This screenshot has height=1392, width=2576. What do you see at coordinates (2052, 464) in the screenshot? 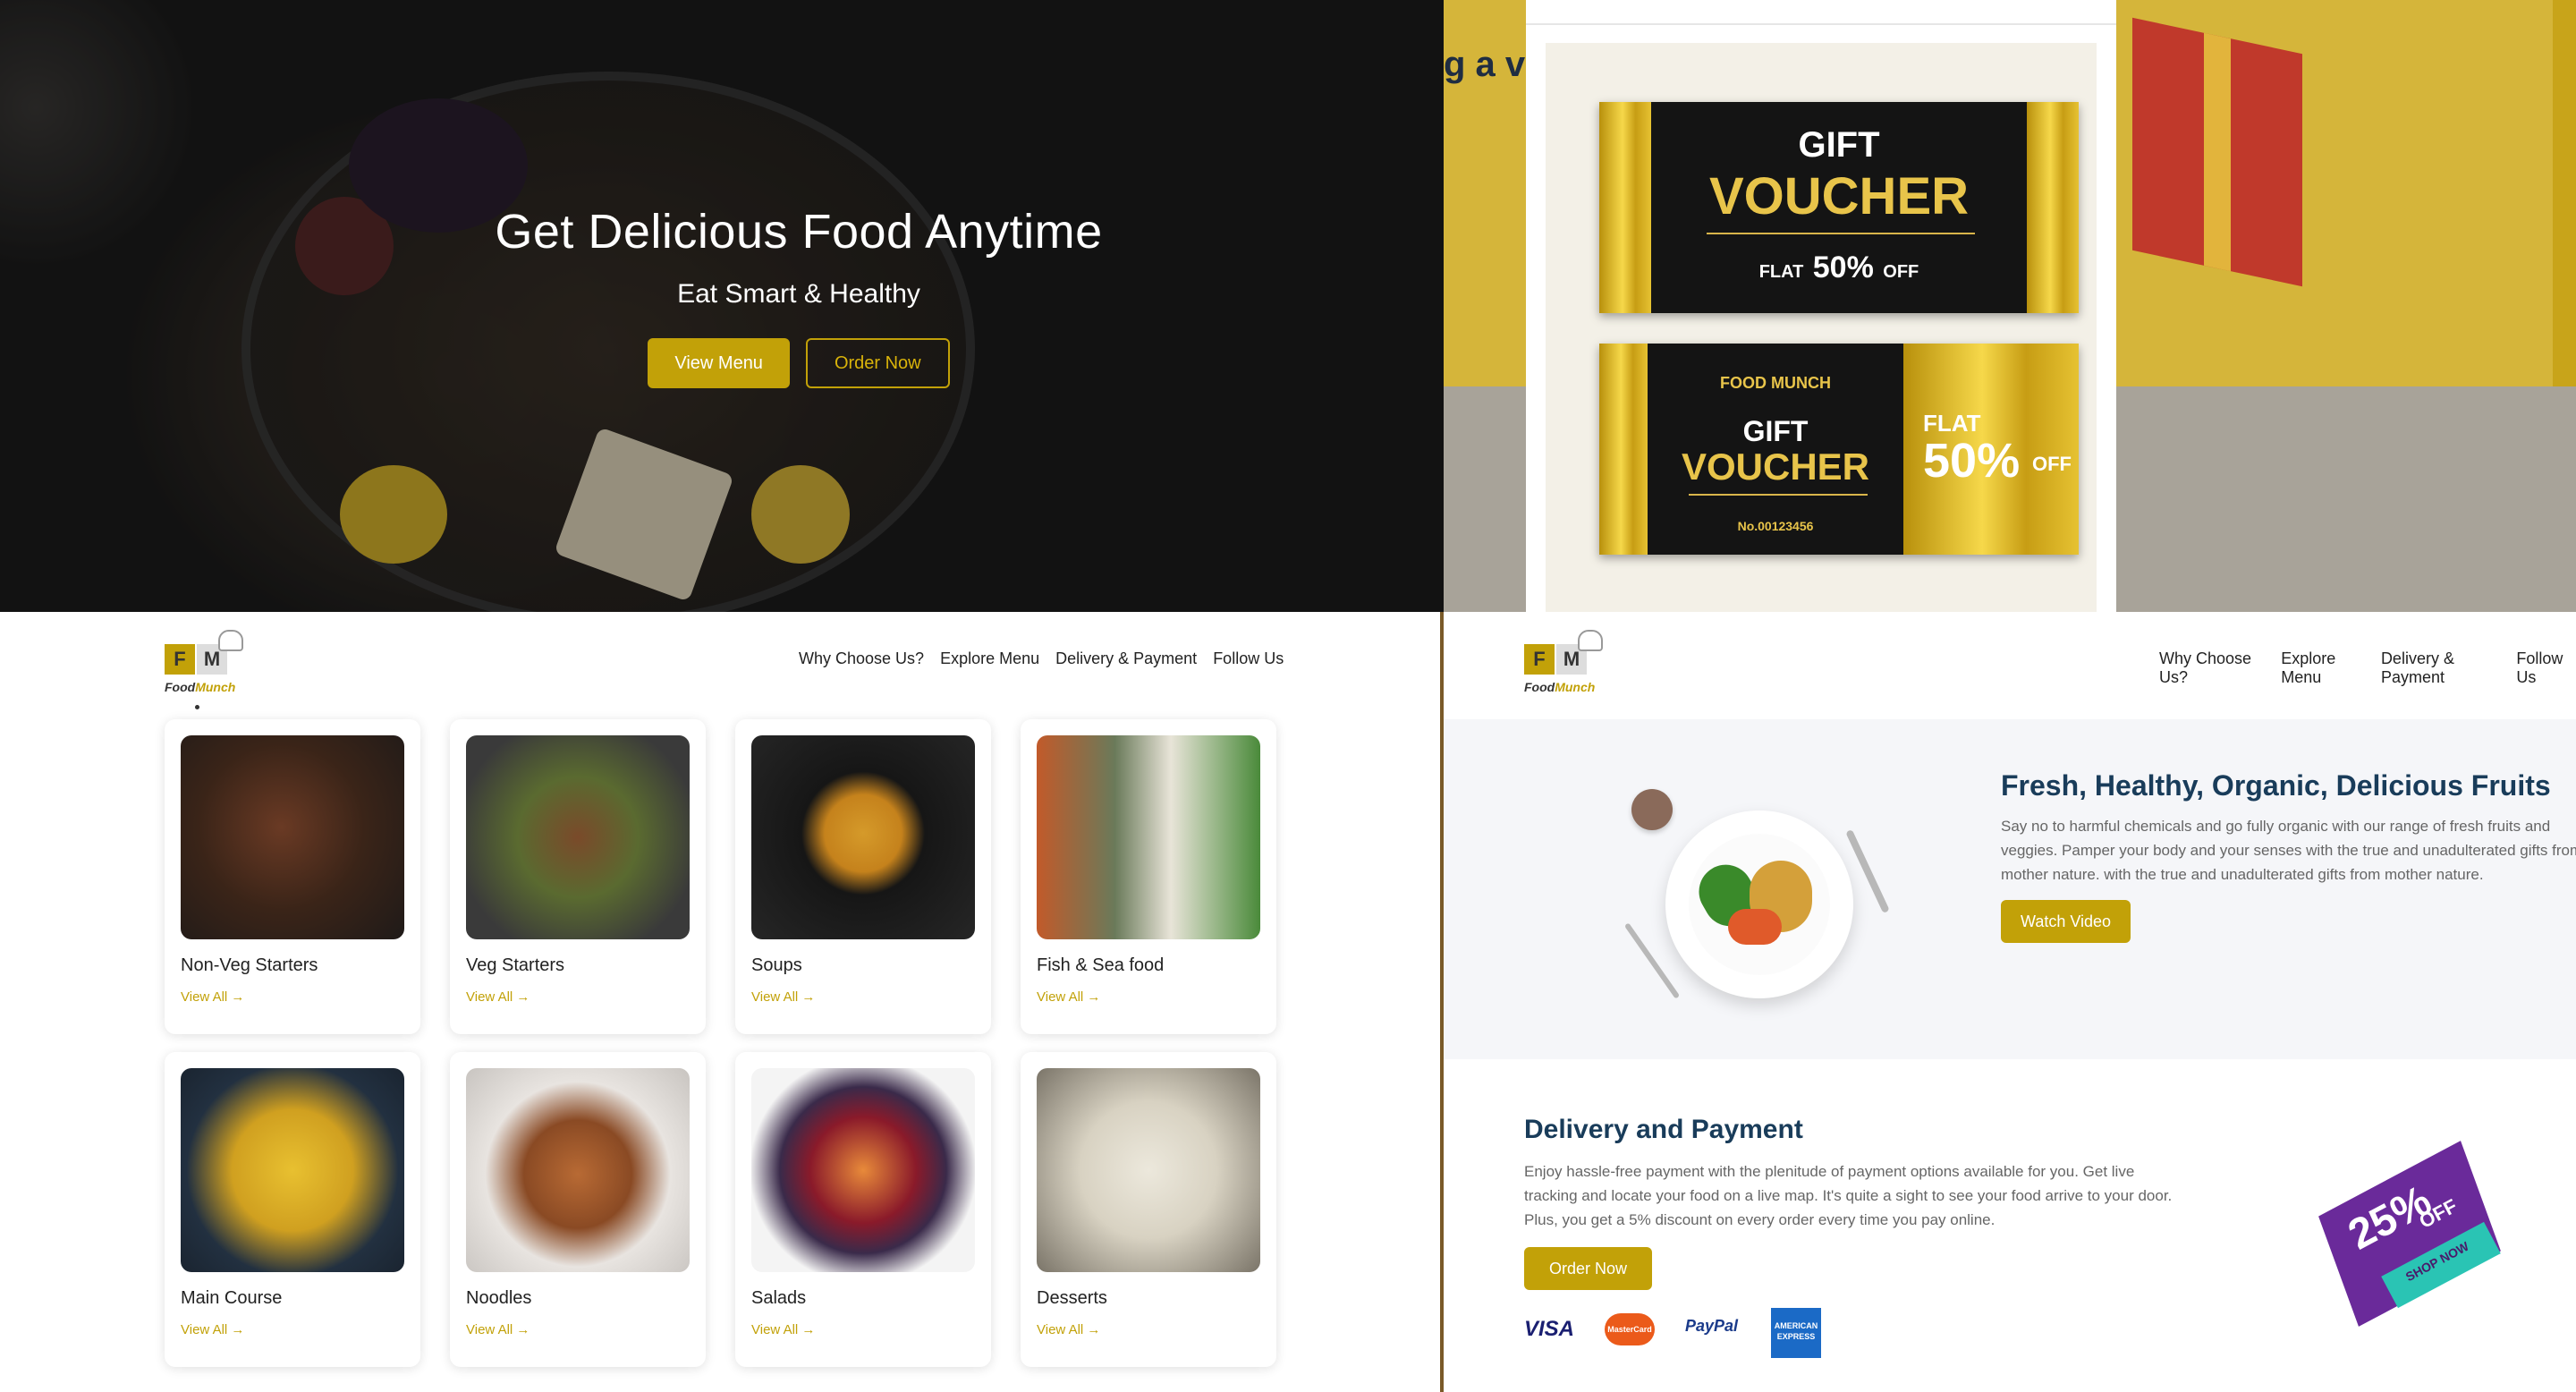
I see `voucher-off-label: OFF` at bounding box center [2052, 464].